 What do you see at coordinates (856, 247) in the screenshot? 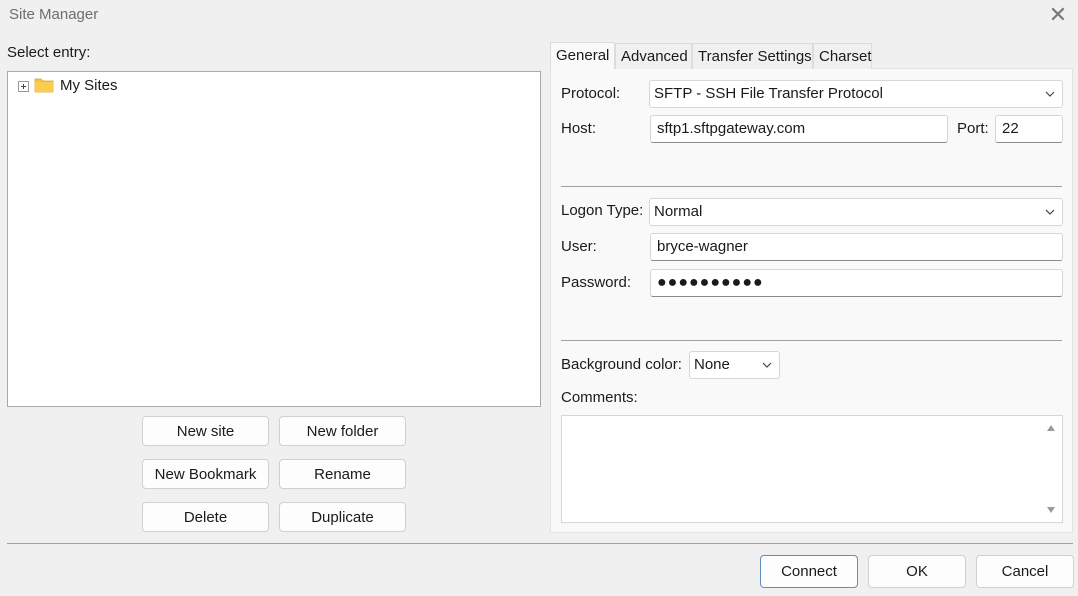
I see `user-input: bryce-wagner` at bounding box center [856, 247].